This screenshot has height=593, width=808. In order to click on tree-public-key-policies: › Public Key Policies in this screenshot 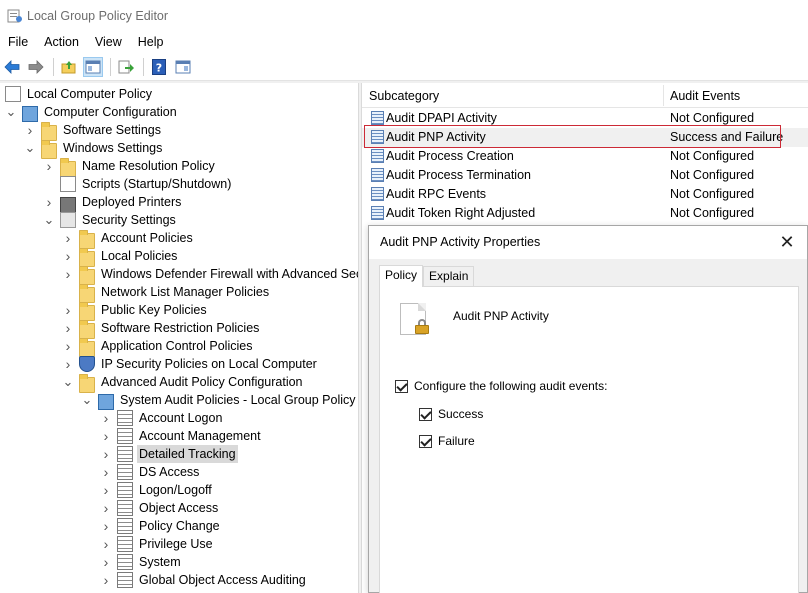, I will do `click(135, 311)`.